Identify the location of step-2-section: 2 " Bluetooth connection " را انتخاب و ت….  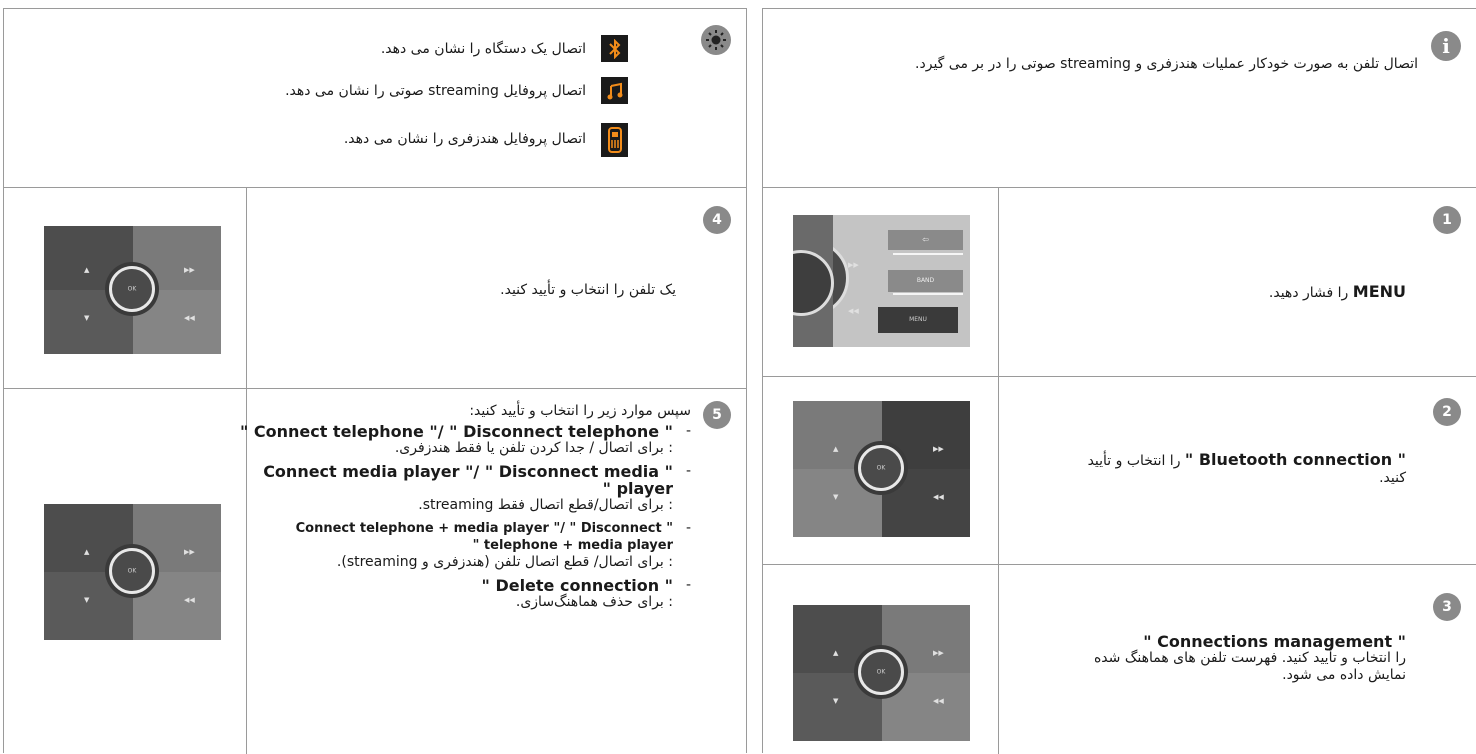
(1119, 471).